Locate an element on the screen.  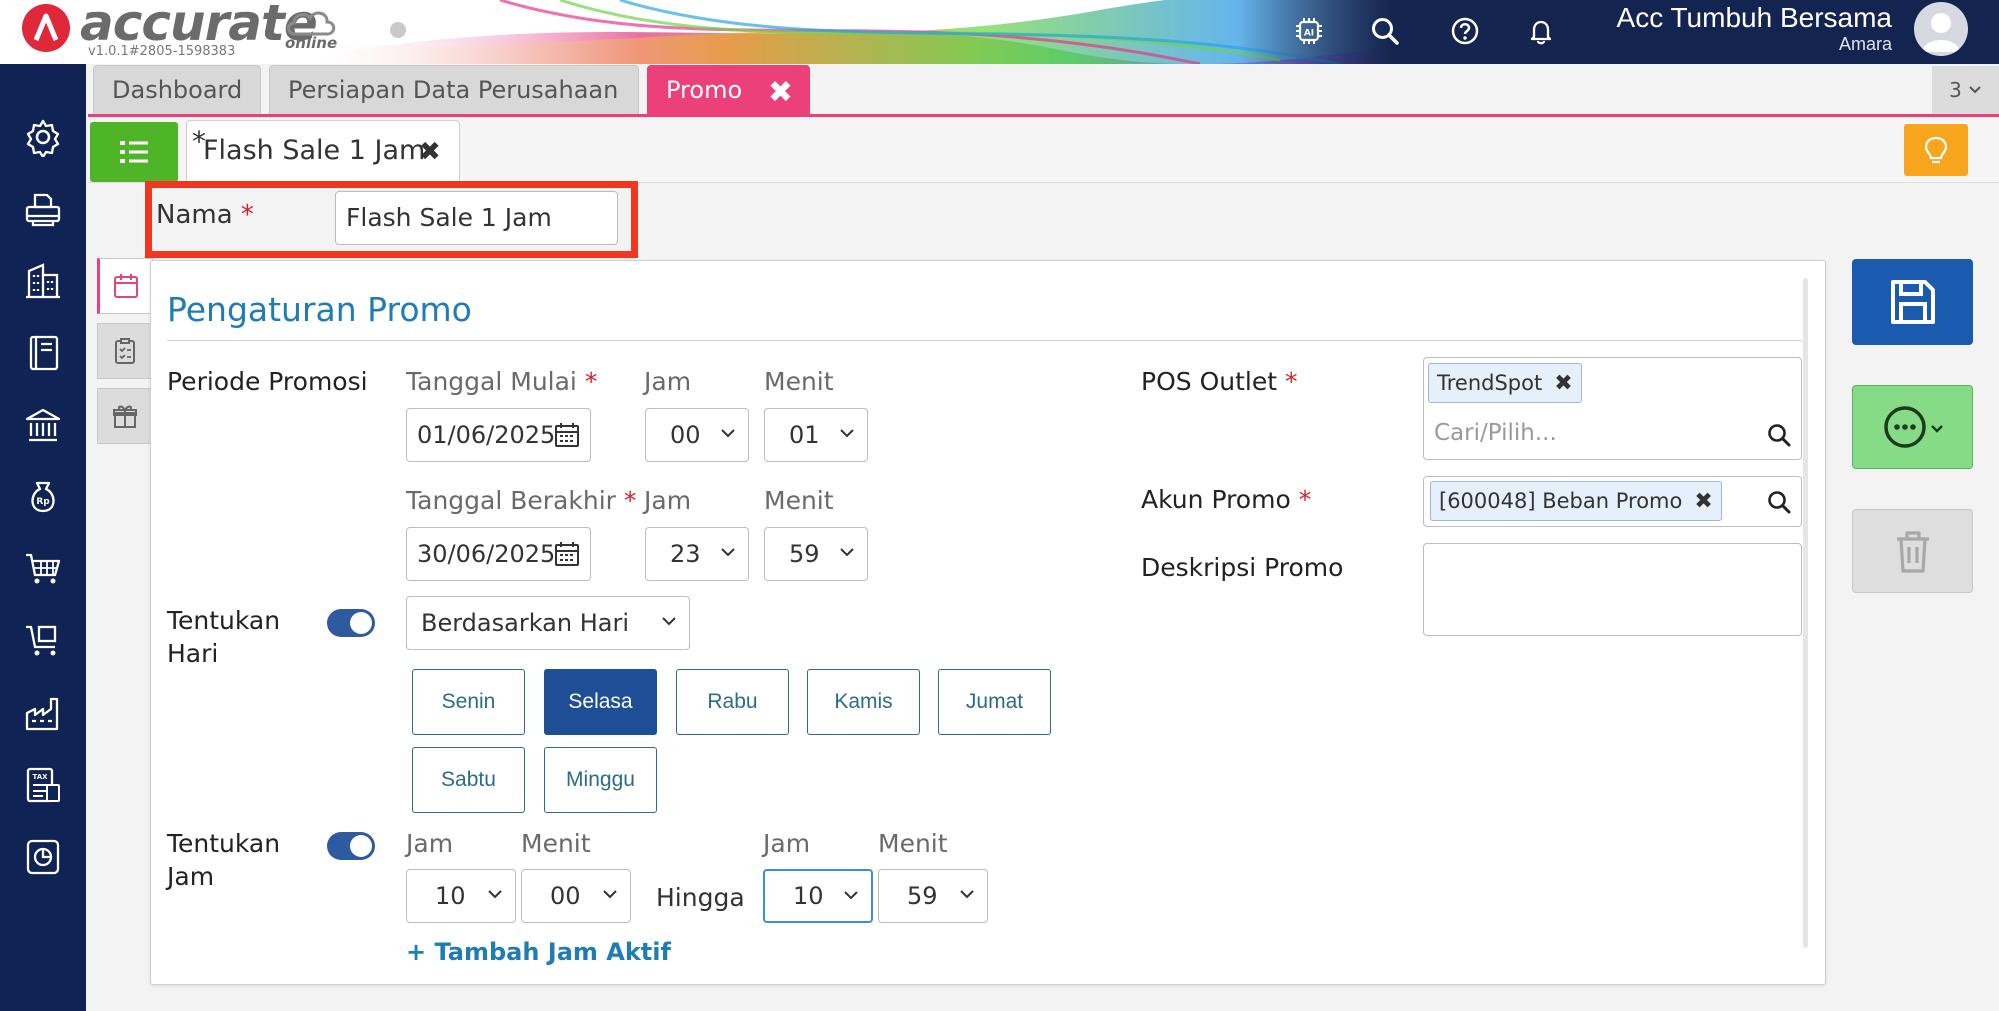
mulai-menit-select: 01 is located at coordinates (816, 435).